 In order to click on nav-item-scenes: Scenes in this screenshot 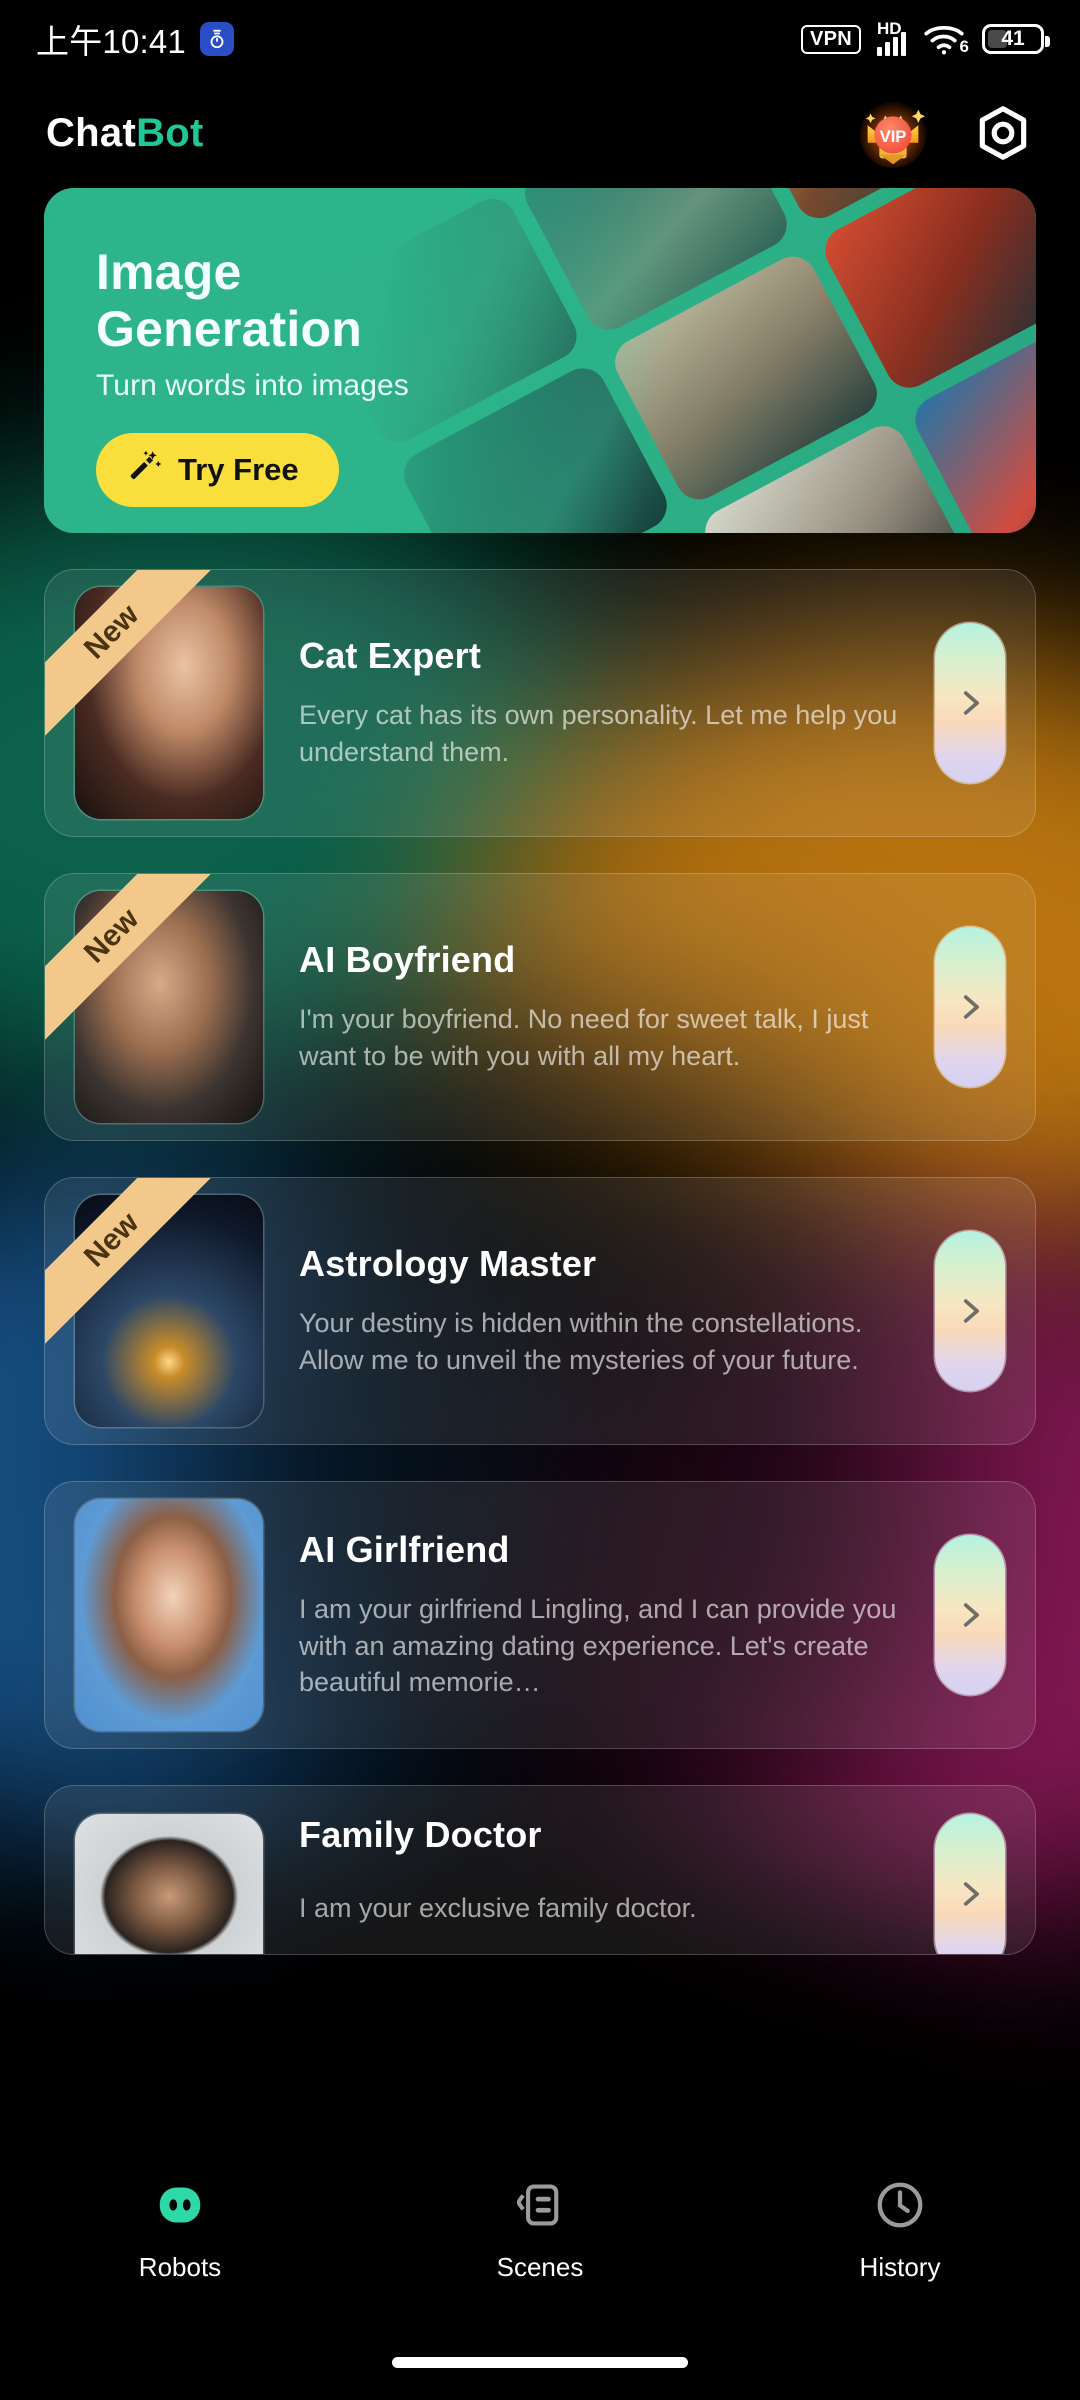, I will do `click(540, 2229)`.